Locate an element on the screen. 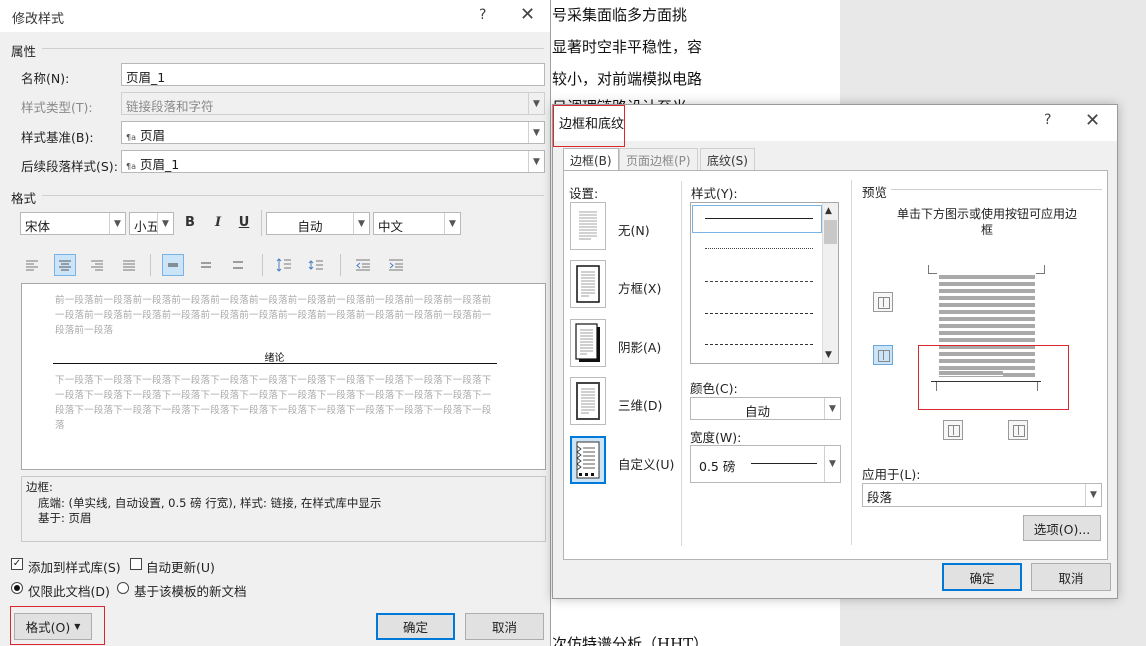  setting-3d-icon is located at coordinates (588, 401).